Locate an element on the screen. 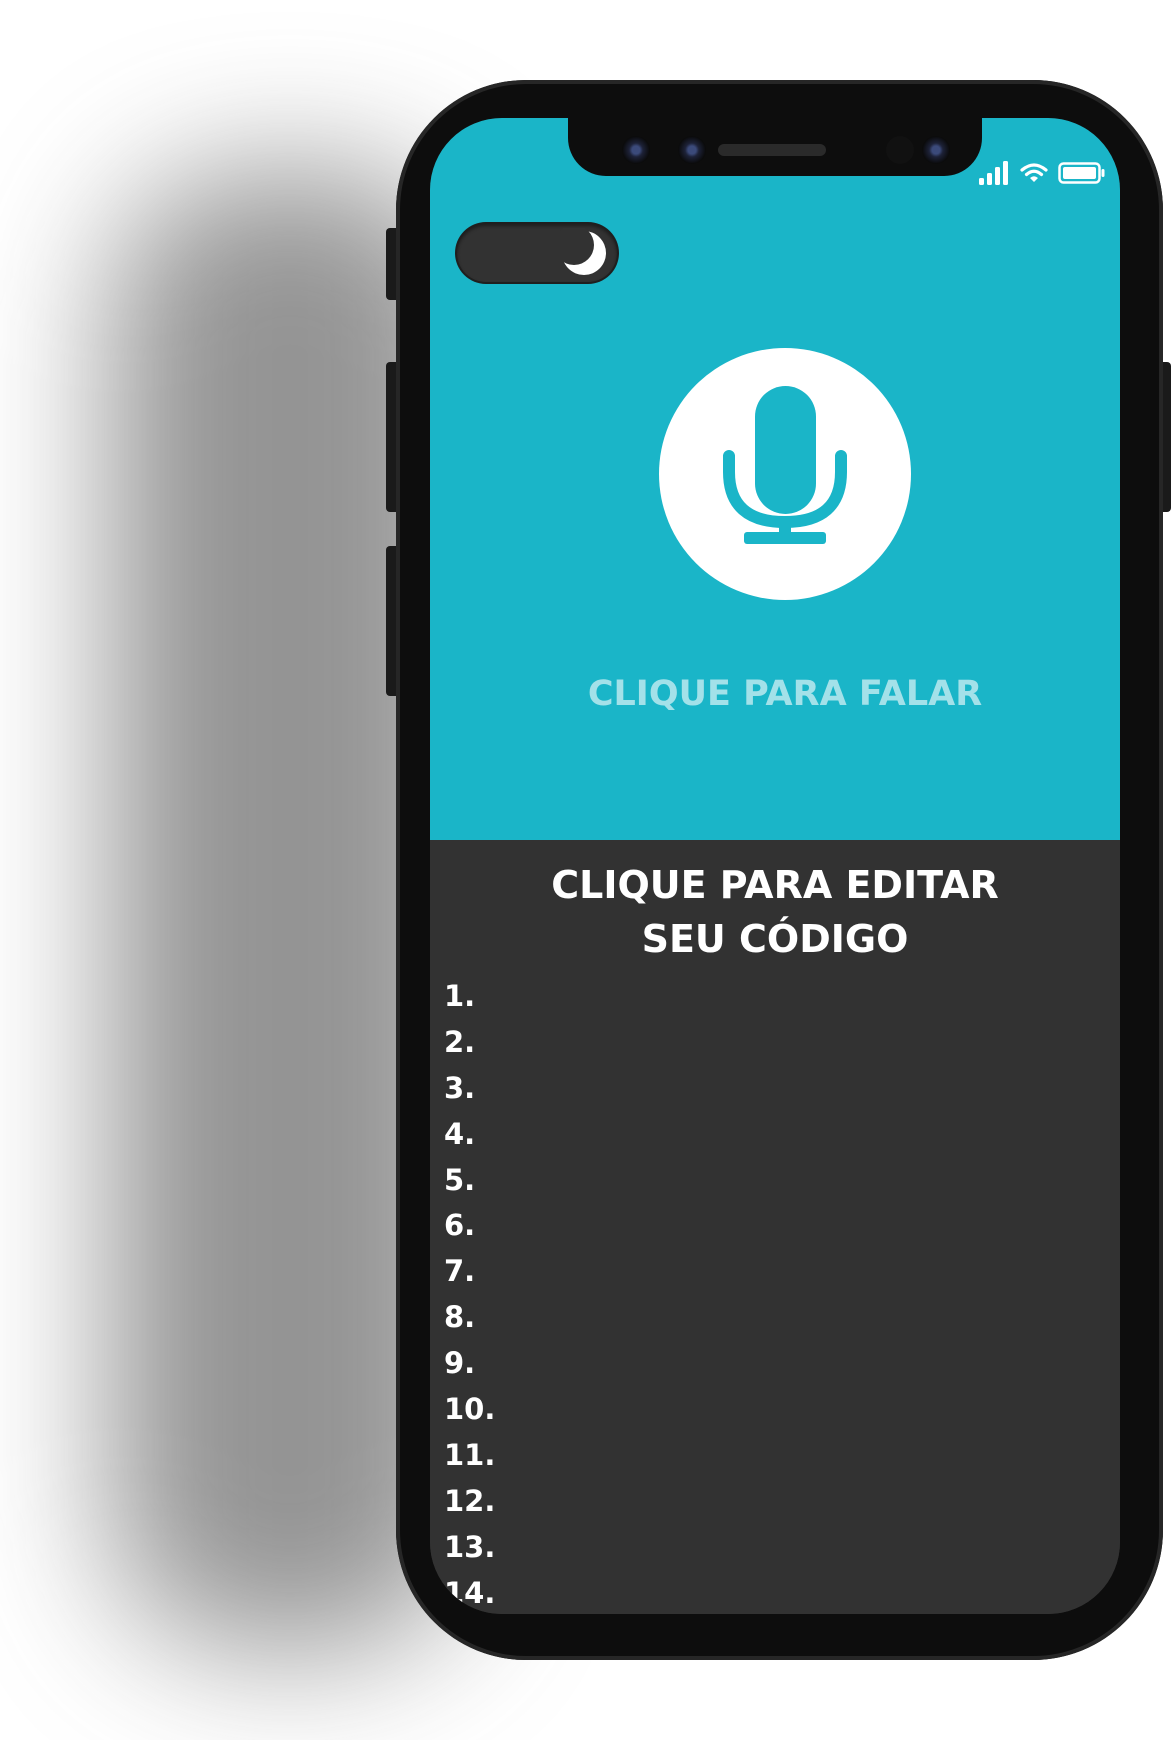  signal-bars-icon is located at coordinates (993, 173).